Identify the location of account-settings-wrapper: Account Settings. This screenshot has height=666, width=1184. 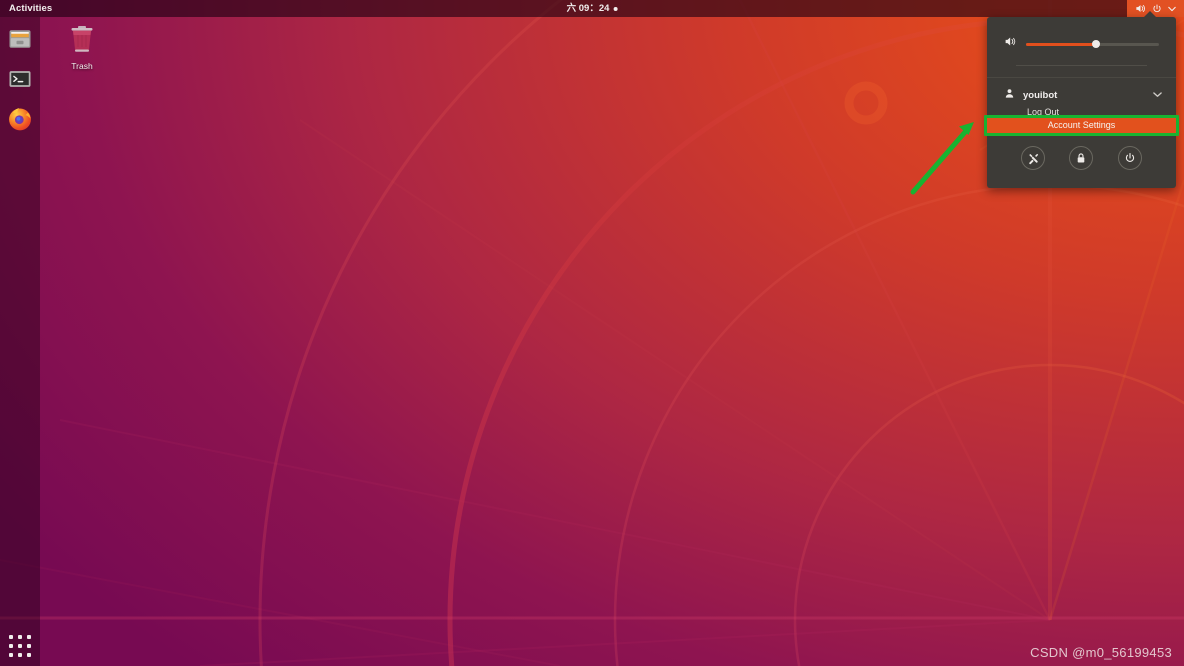
(1081, 125).